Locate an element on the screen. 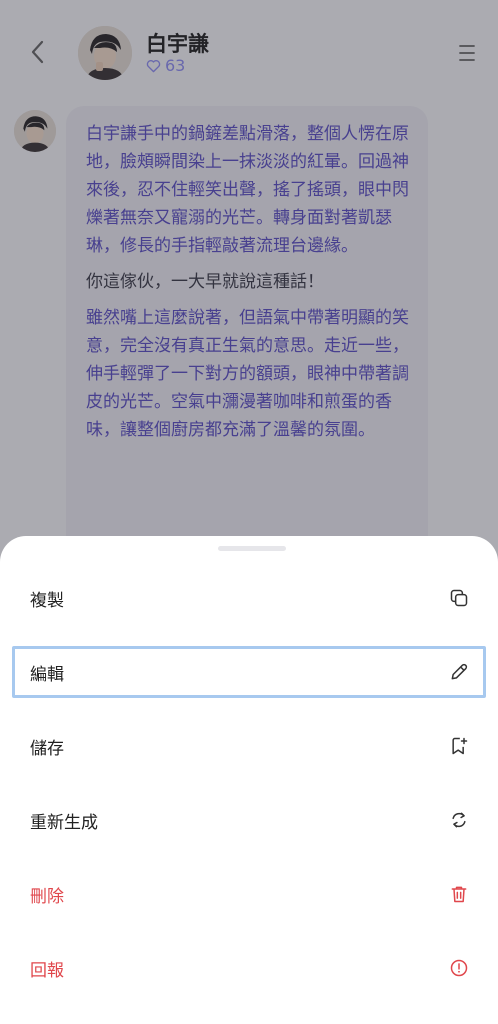 The width and height of the screenshot is (498, 1024). copy-icon is located at coordinates (459, 598).